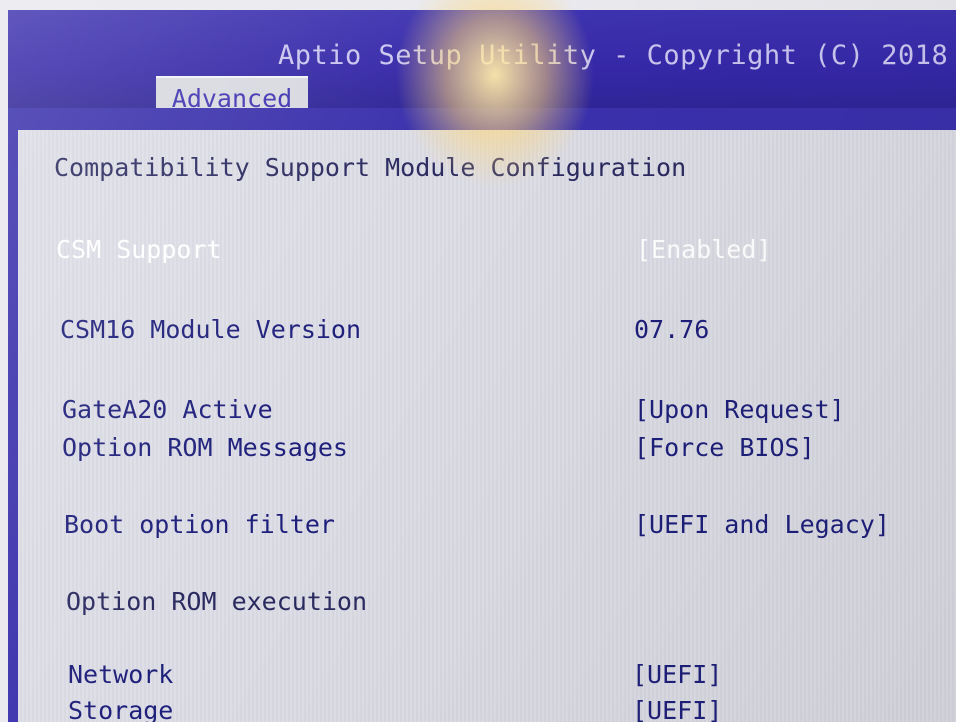  What do you see at coordinates (217, 601) in the screenshot?
I see `subsection-option-rom-execution: Option ROM execution` at bounding box center [217, 601].